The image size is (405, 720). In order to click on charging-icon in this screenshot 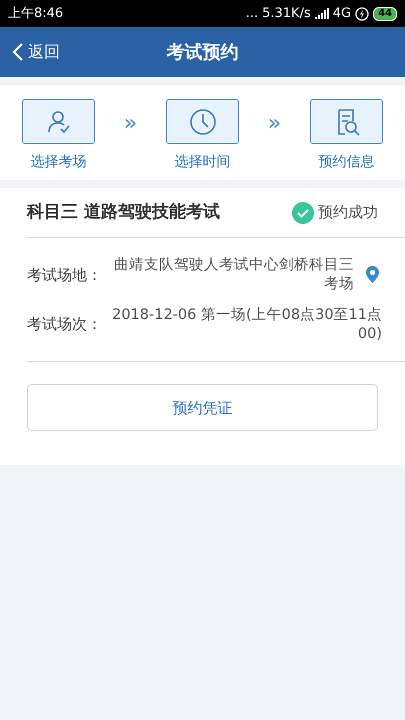, I will do `click(362, 13)`.